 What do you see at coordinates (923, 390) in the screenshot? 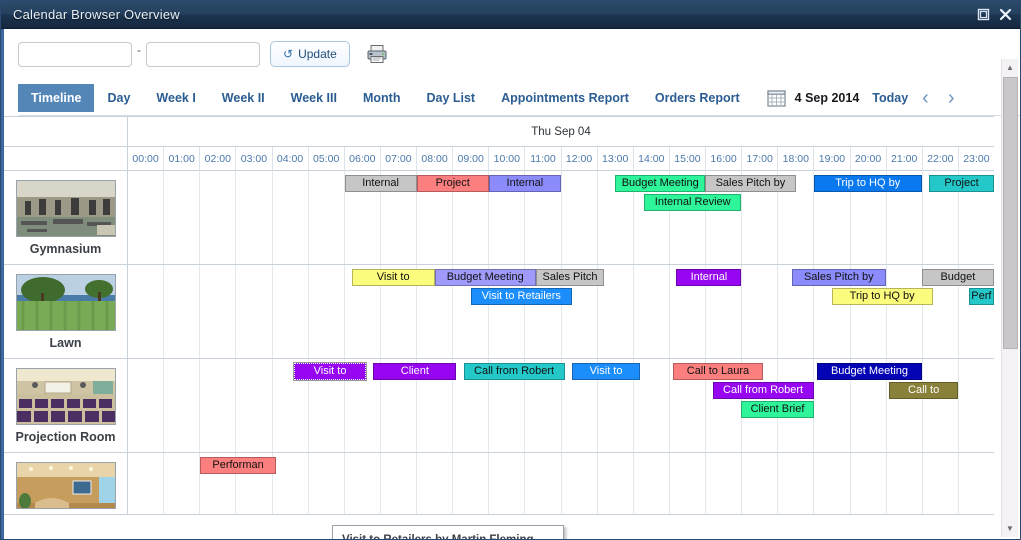
I see `calendar-event: Call to` at bounding box center [923, 390].